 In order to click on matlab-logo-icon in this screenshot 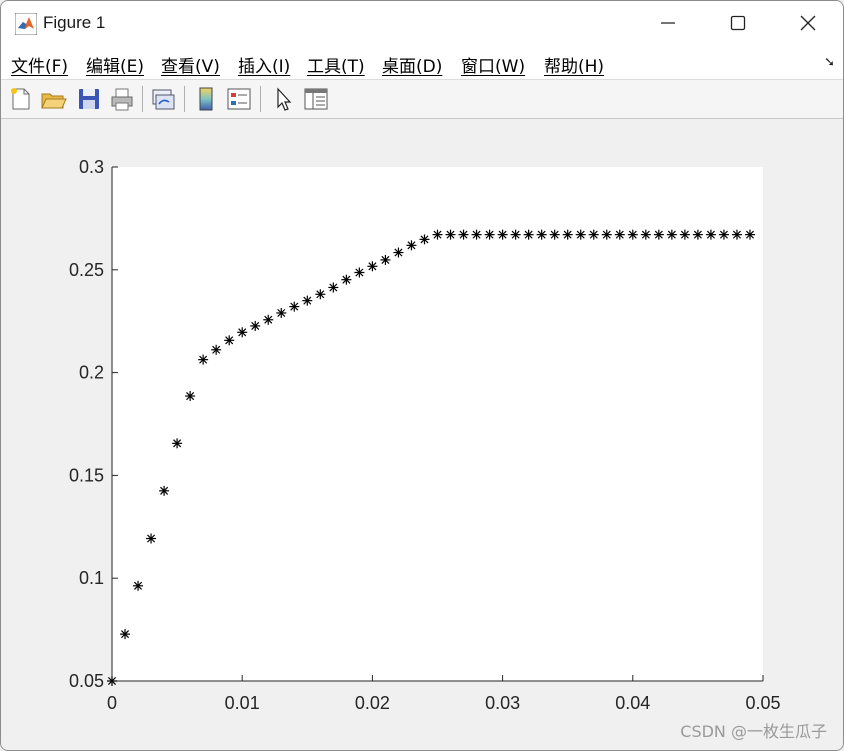, I will do `click(26, 24)`.